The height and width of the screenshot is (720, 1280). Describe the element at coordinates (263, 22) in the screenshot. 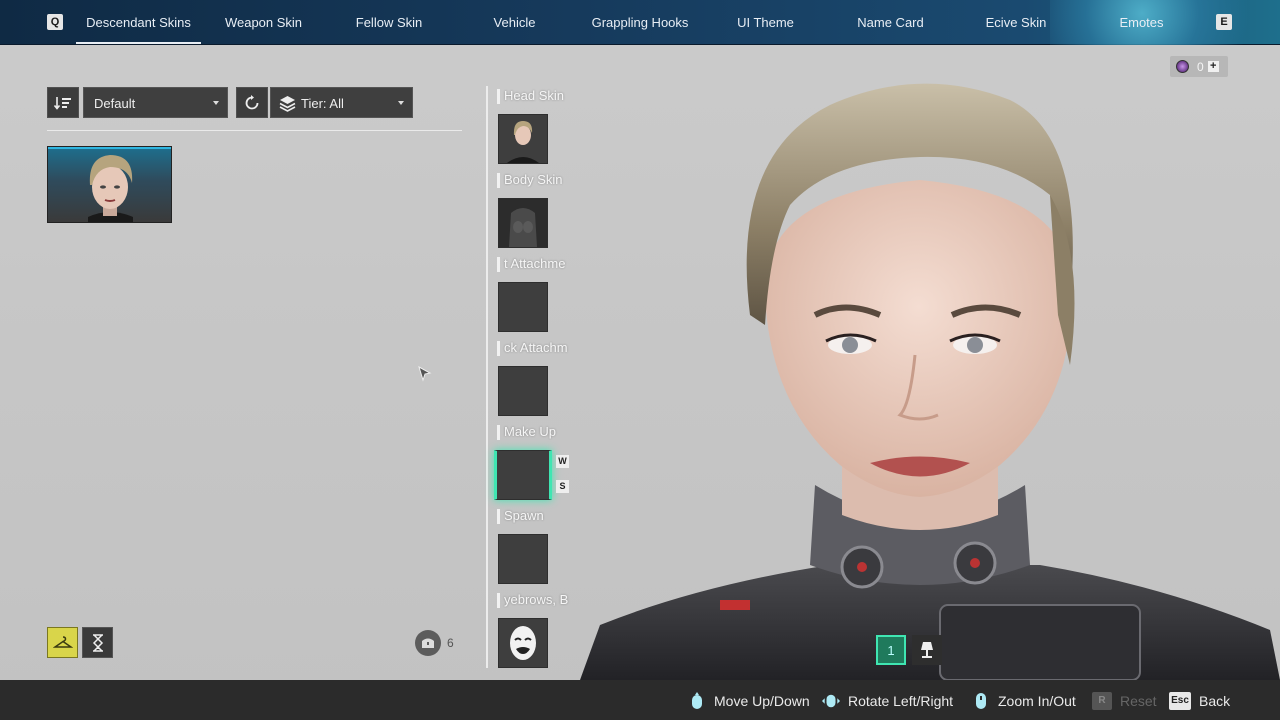

I see `tab-weapon-skin: Weapon Skin` at that location.